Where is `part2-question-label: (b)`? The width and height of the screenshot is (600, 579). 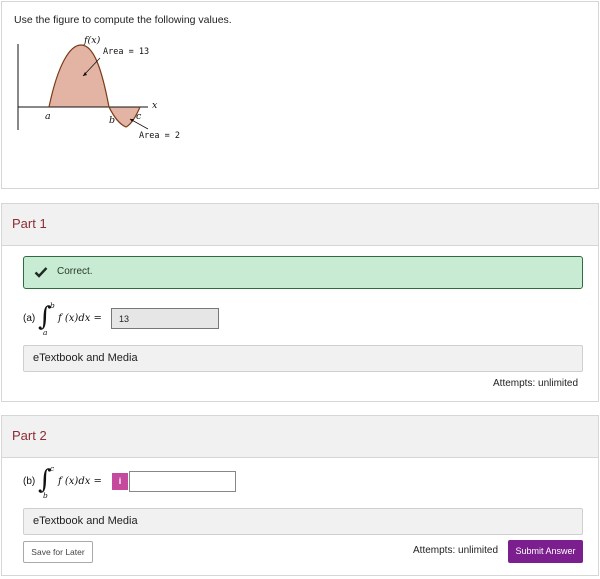 part2-question-label: (b) is located at coordinates (29, 481).